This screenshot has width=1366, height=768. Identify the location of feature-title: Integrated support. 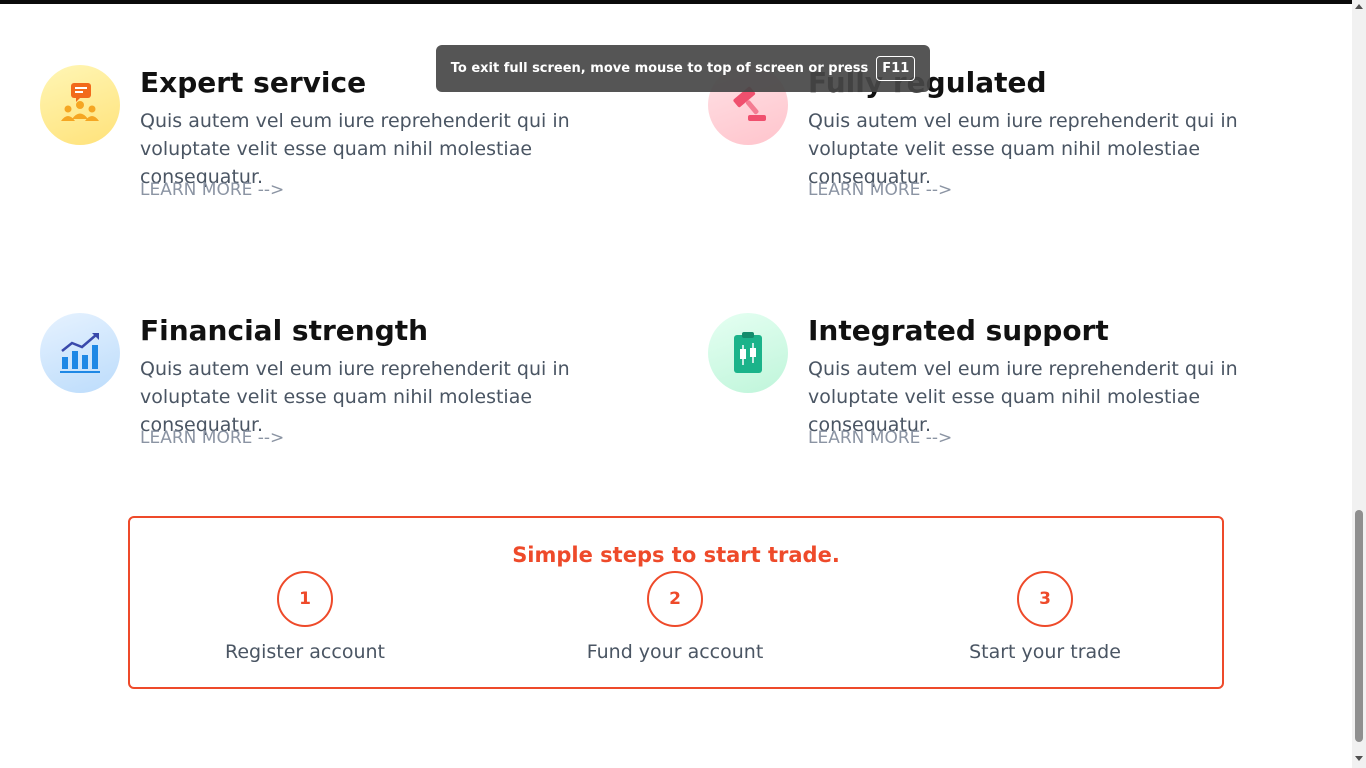
(958, 330).